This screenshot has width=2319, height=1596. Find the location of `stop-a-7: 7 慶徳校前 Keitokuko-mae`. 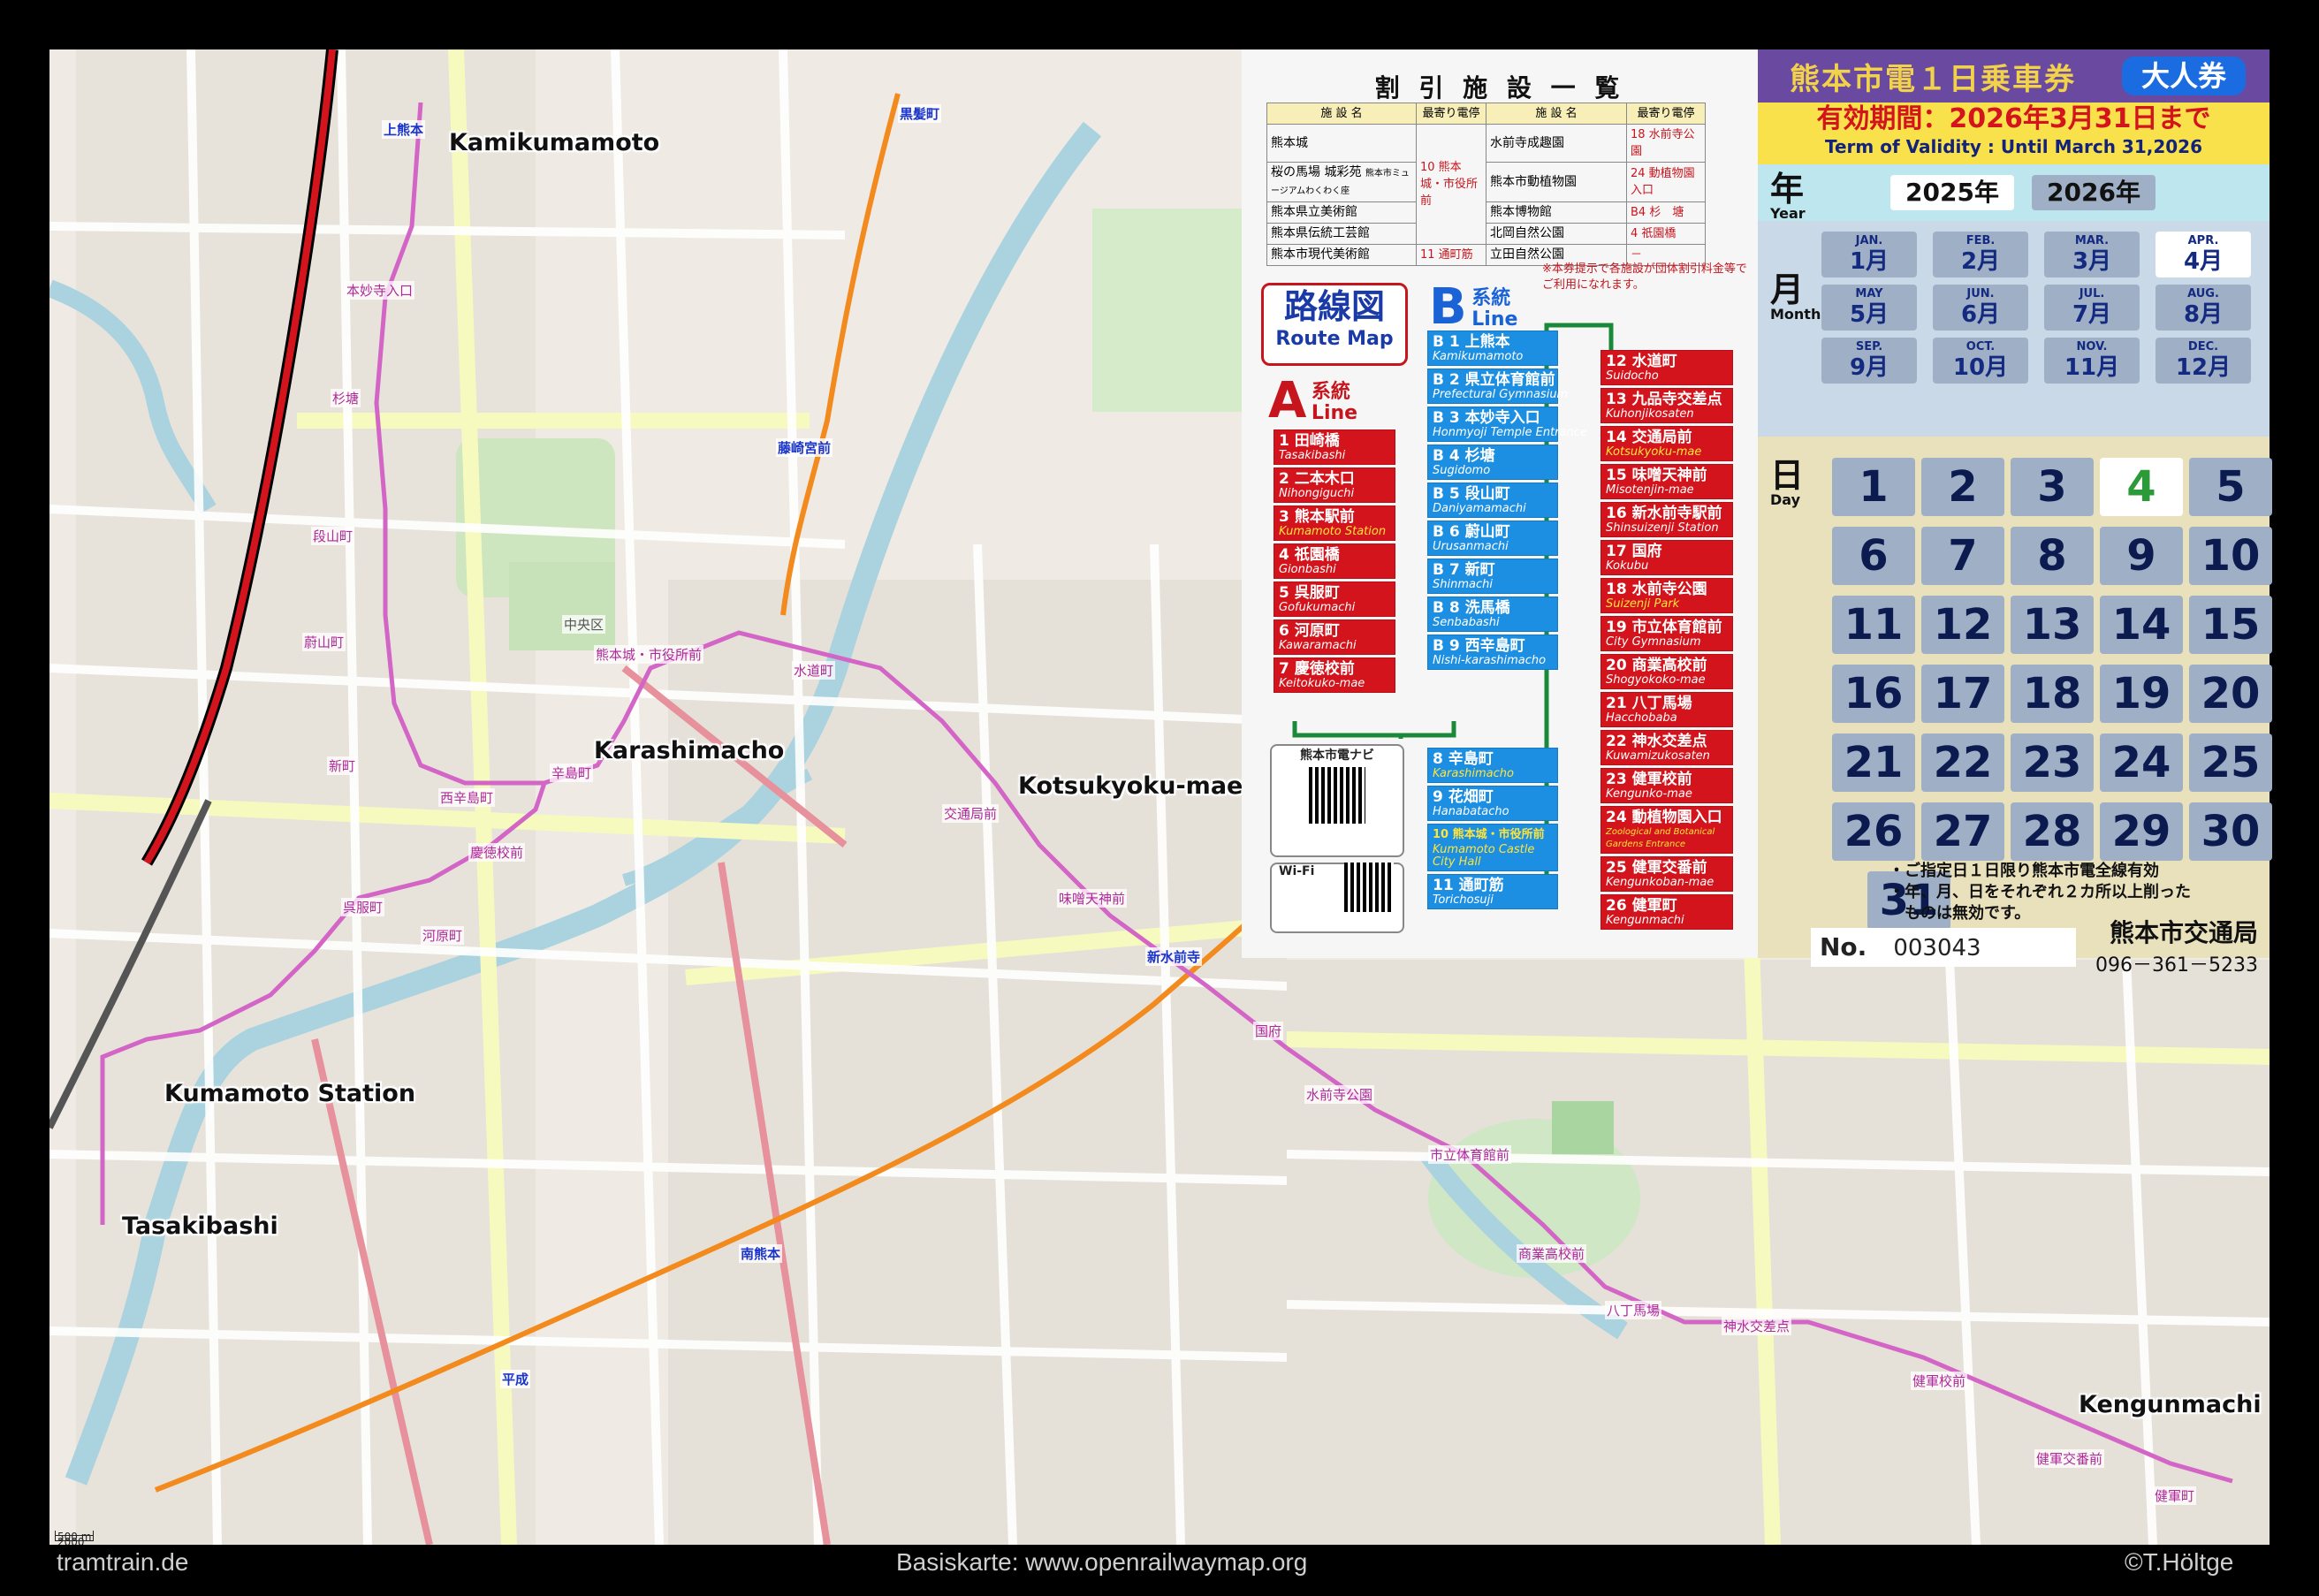

stop-a-7: 7 慶徳校前 Keitokuko-mae is located at coordinates (1334, 675).